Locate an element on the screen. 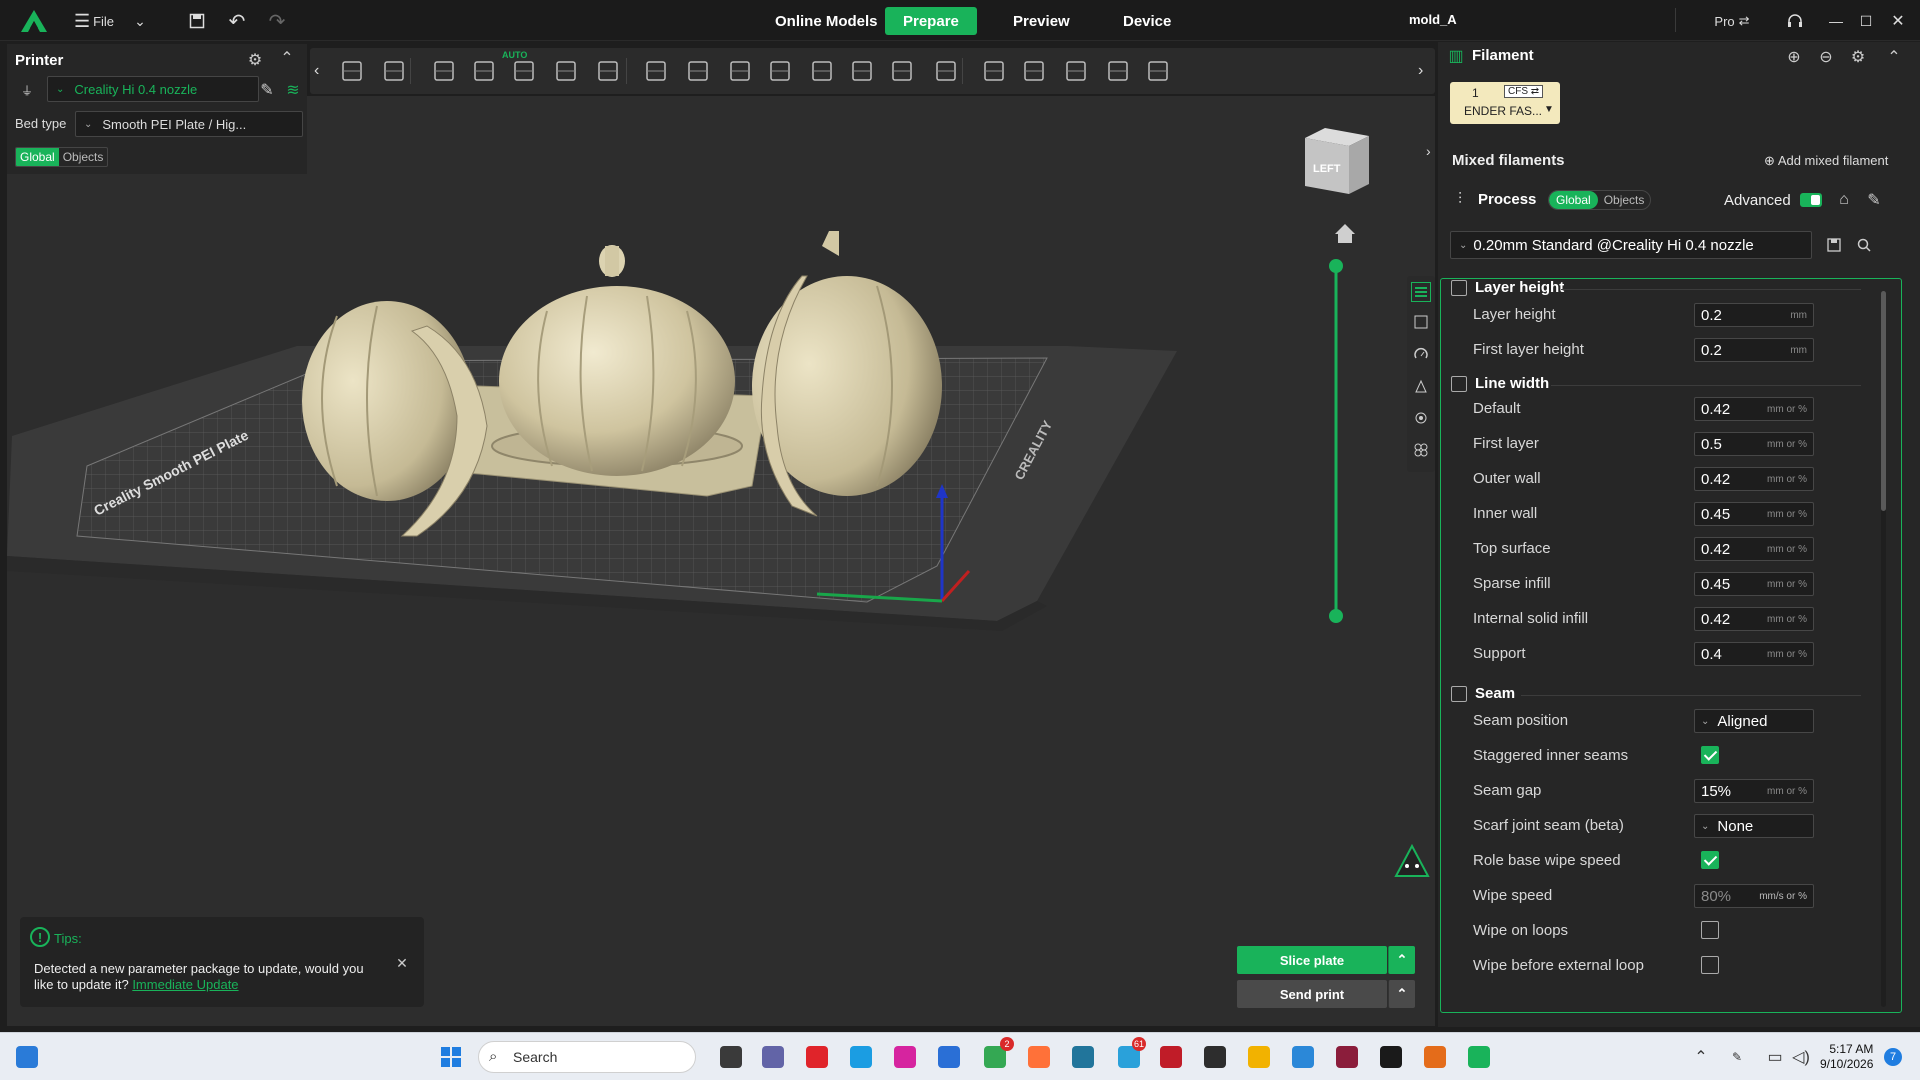  wipe-before-external-loop-checkbox is located at coordinates (1710, 965).